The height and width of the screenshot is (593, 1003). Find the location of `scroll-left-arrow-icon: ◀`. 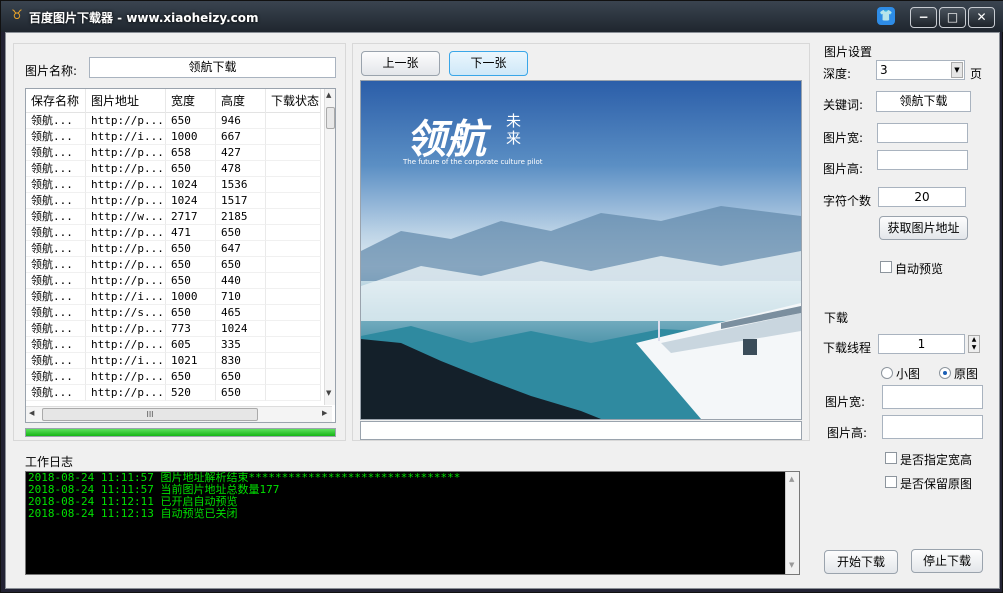

scroll-left-arrow-icon: ◀ is located at coordinates (31, 413).